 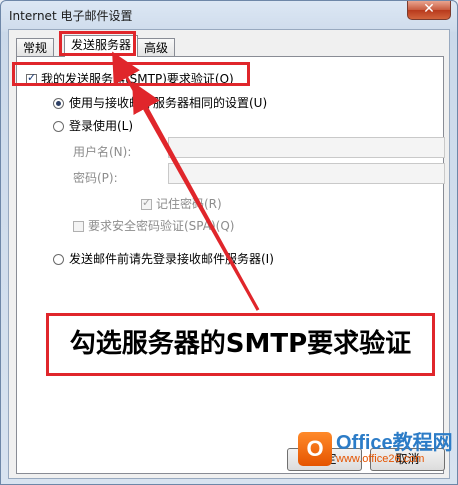 What do you see at coordinates (58, 103) in the screenshot?
I see `same-settings-radio` at bounding box center [58, 103].